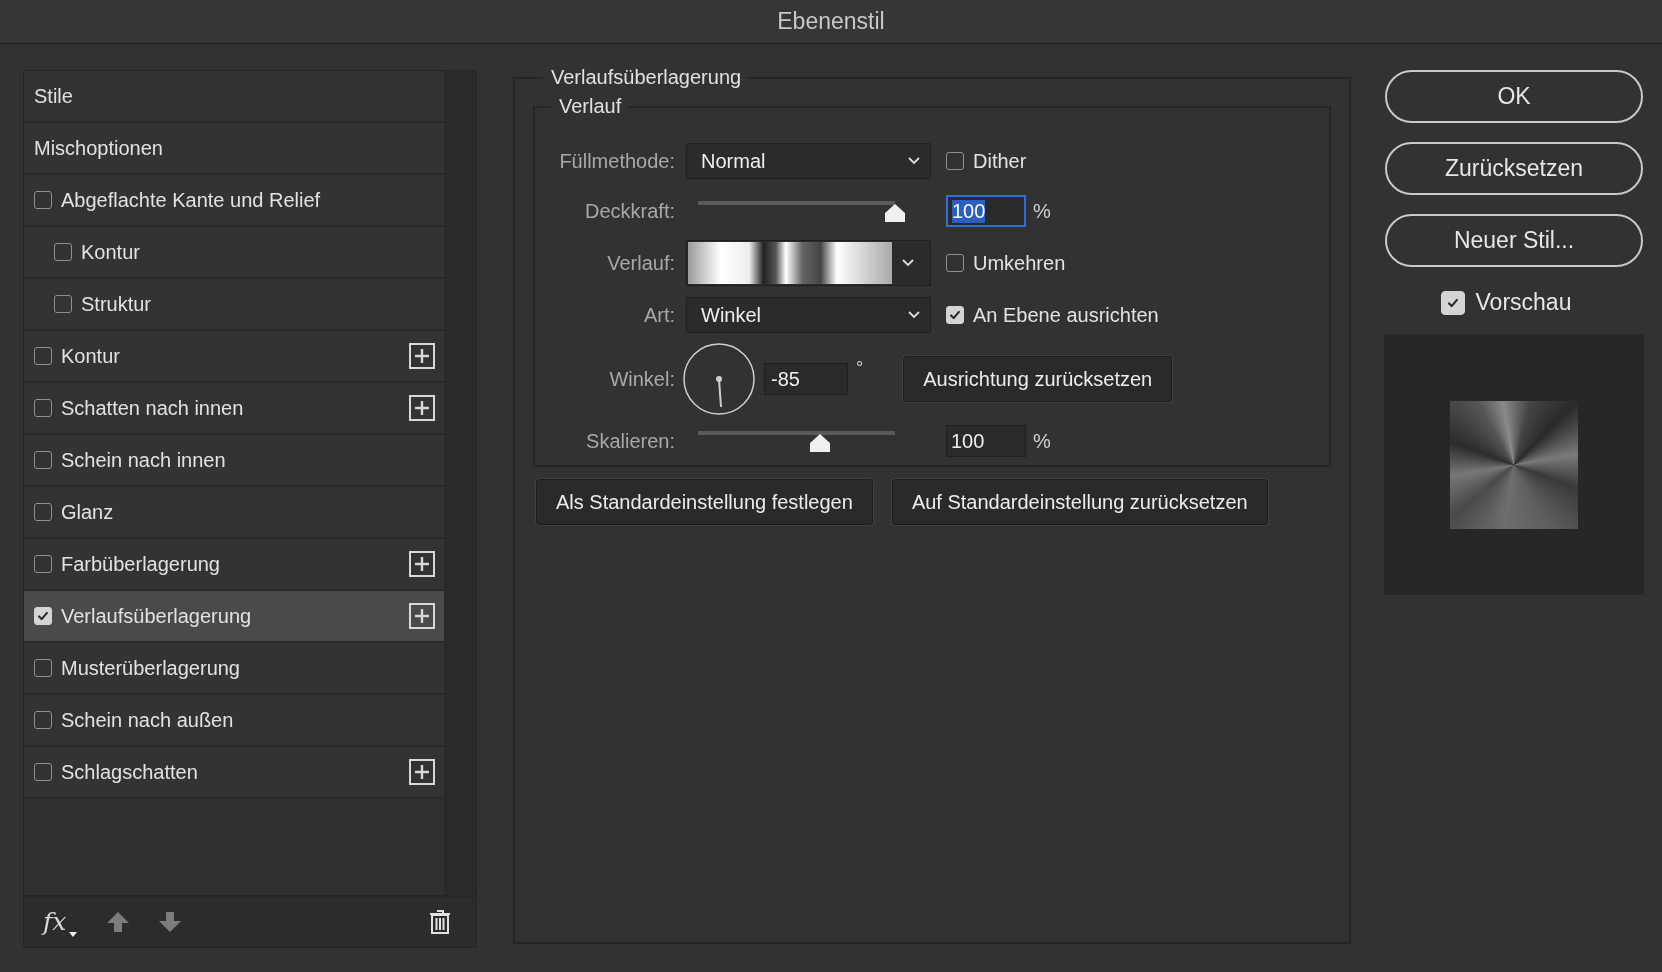 This screenshot has width=1662, height=972. I want to click on fx-button: fx, so click(60, 922).